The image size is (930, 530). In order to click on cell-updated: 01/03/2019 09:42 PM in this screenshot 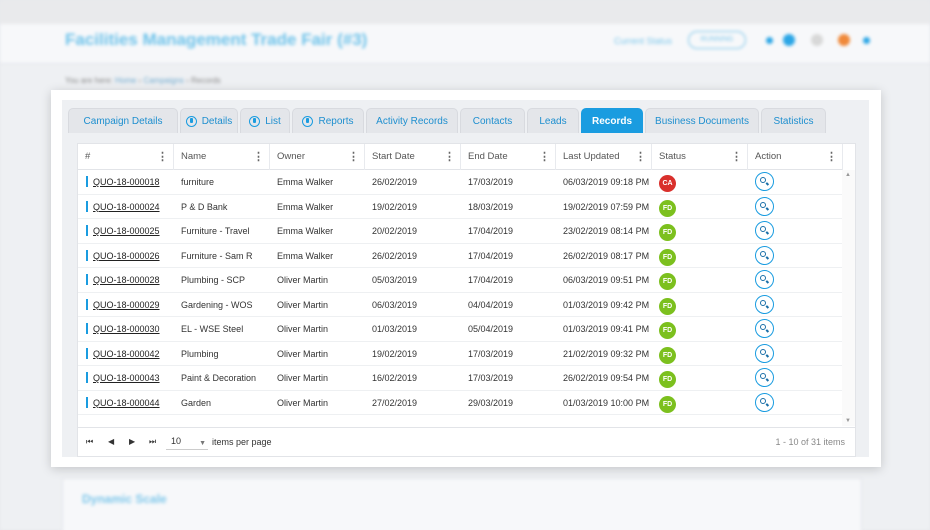, I will do `click(606, 304)`.